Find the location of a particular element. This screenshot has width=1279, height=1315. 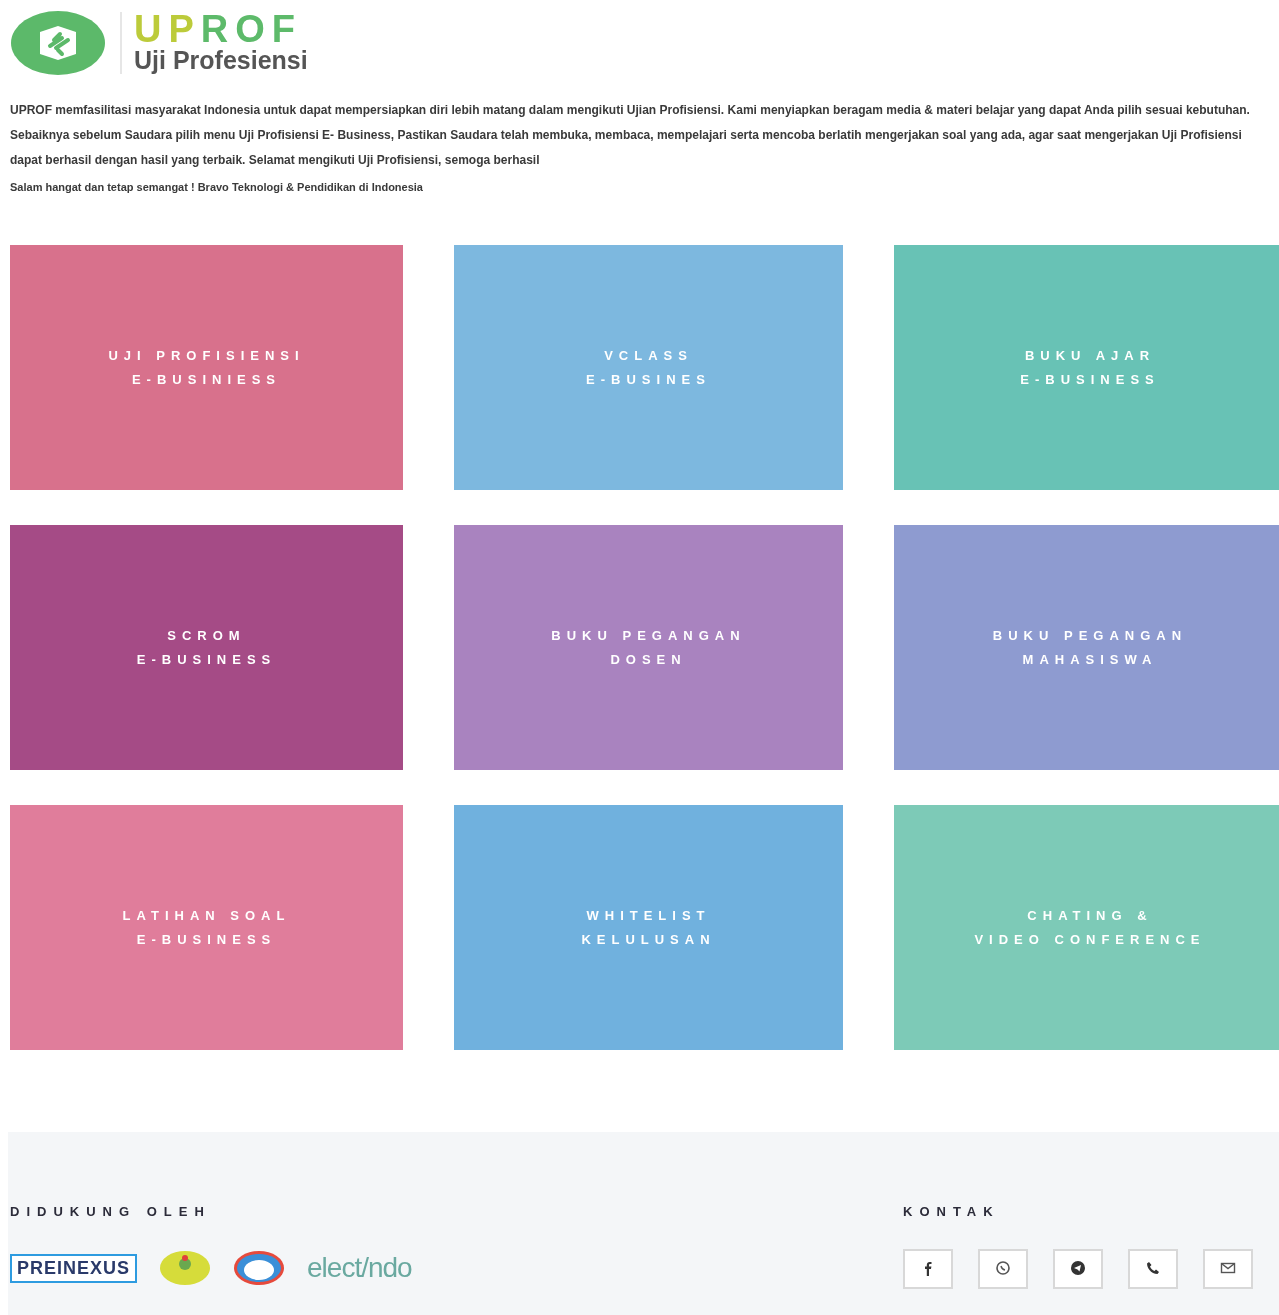

menu-tile: CHATING & VIDEO CONFERENCE is located at coordinates (1086, 927).